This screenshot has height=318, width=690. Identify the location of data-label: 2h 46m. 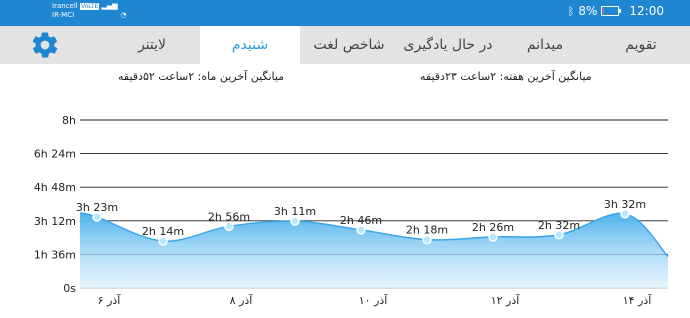
(361, 220).